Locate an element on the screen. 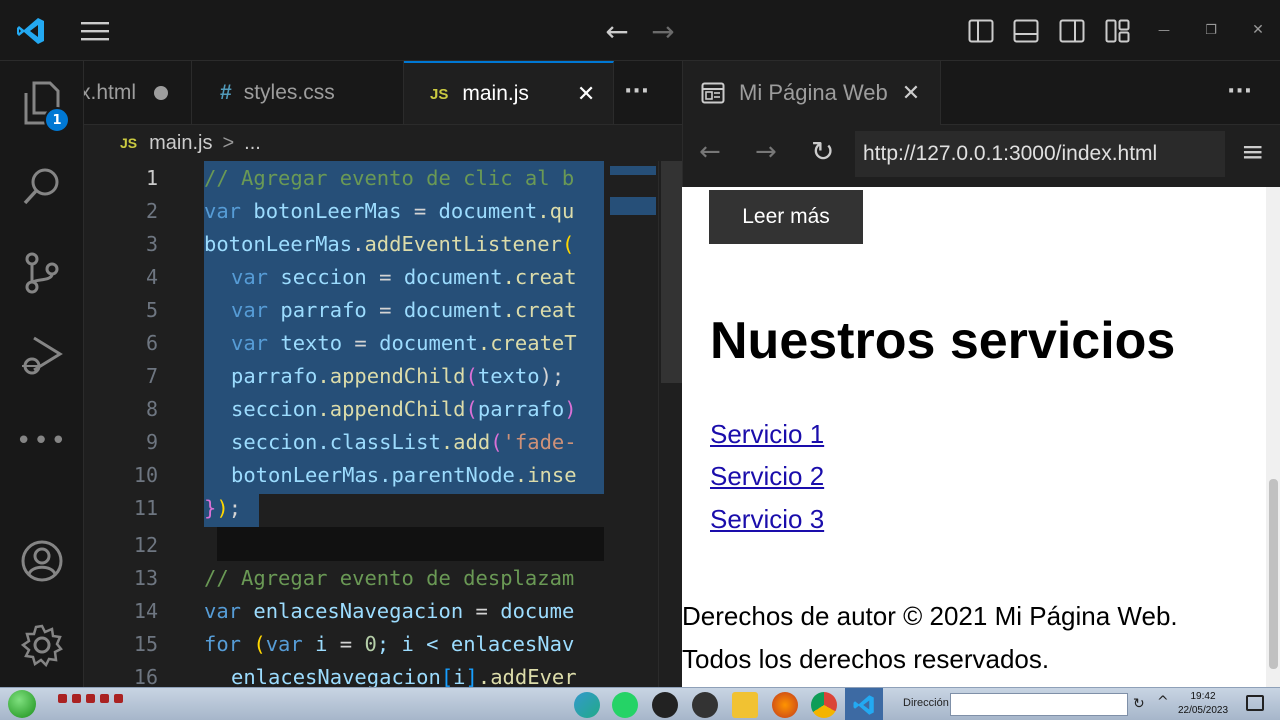 The width and height of the screenshot is (1280, 720). address-toolbar-label: Dirección is located at coordinates (926, 703).